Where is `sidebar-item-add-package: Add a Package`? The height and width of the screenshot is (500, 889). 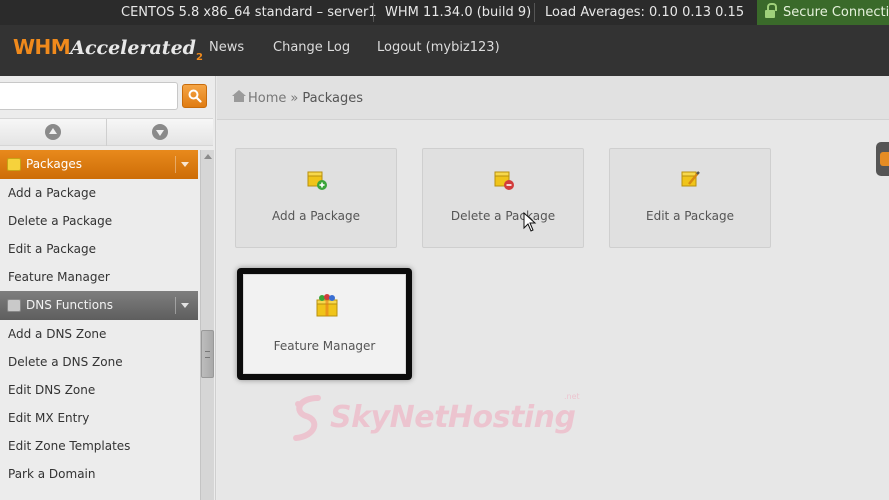
sidebar-item-add-package: Add a Package is located at coordinates (99, 193).